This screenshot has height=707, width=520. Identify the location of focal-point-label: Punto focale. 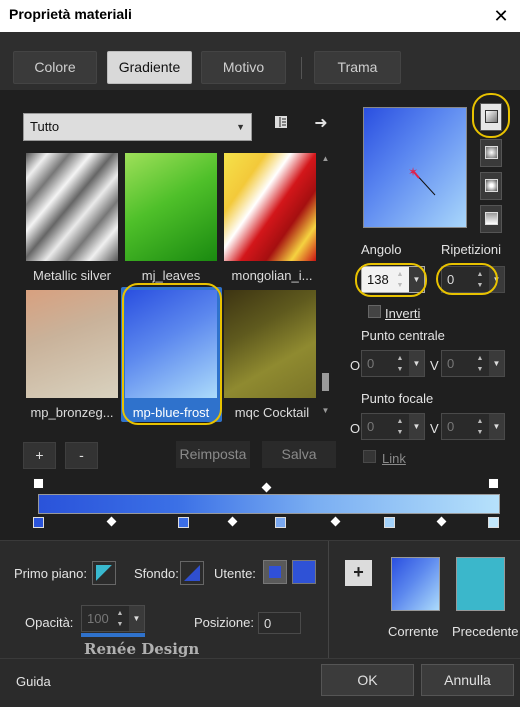
(397, 398).